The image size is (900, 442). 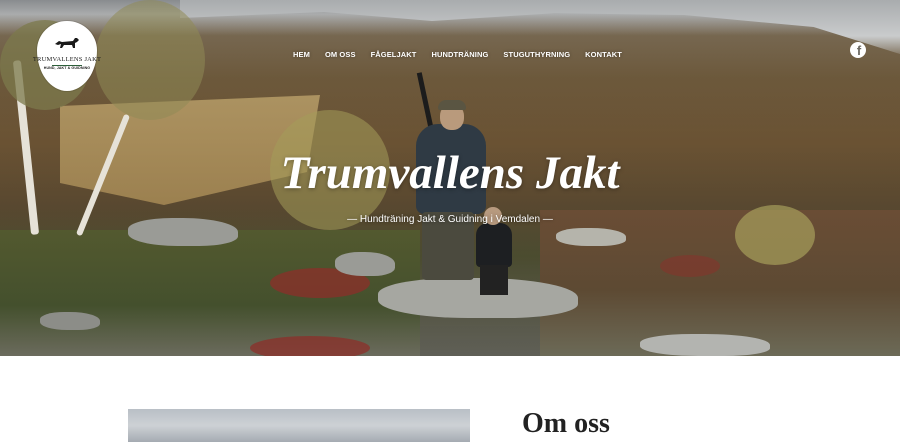 What do you see at coordinates (566, 423) in the screenshot?
I see `about-title: Om oss` at bounding box center [566, 423].